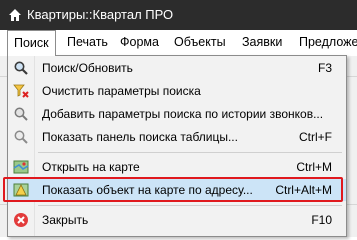 The height and width of the screenshot is (240, 357). I want to click on menu-objects: Объекты, so click(200, 42).